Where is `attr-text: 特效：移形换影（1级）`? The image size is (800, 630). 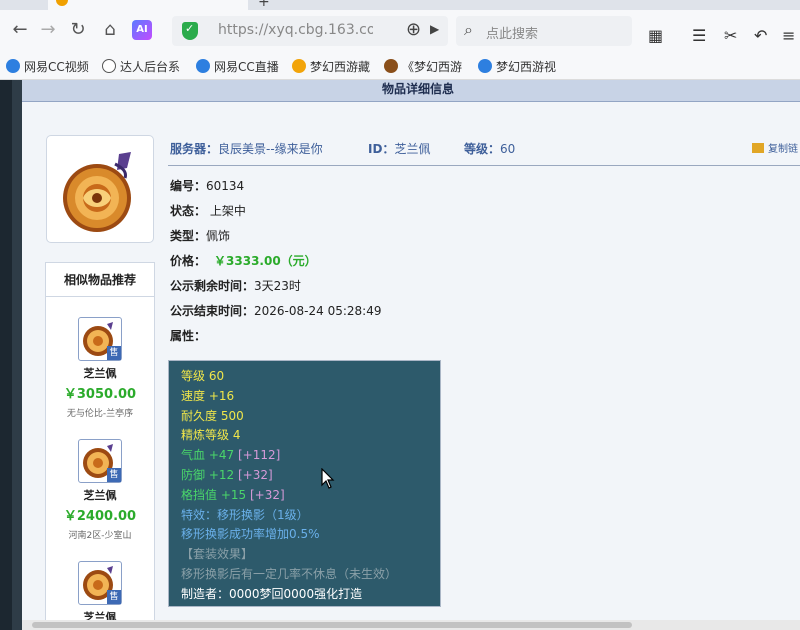
attr-text: 特效：移形换影（1级） is located at coordinates (245, 514).